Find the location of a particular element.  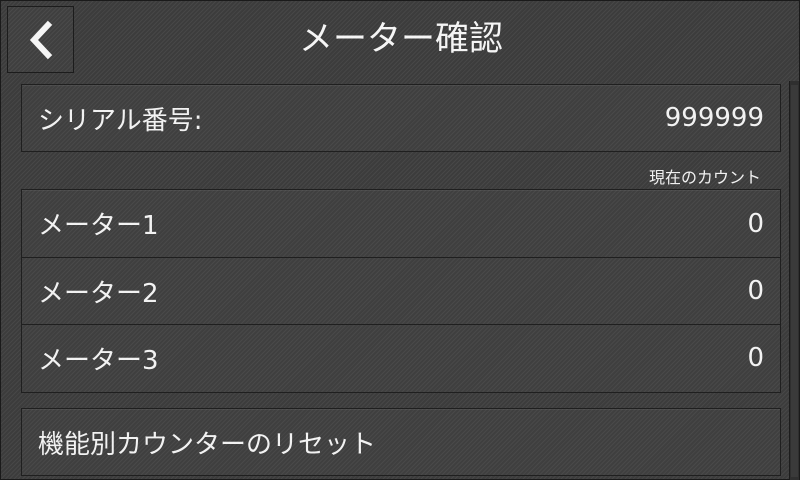

chevron-left-icon is located at coordinates (40, 39).